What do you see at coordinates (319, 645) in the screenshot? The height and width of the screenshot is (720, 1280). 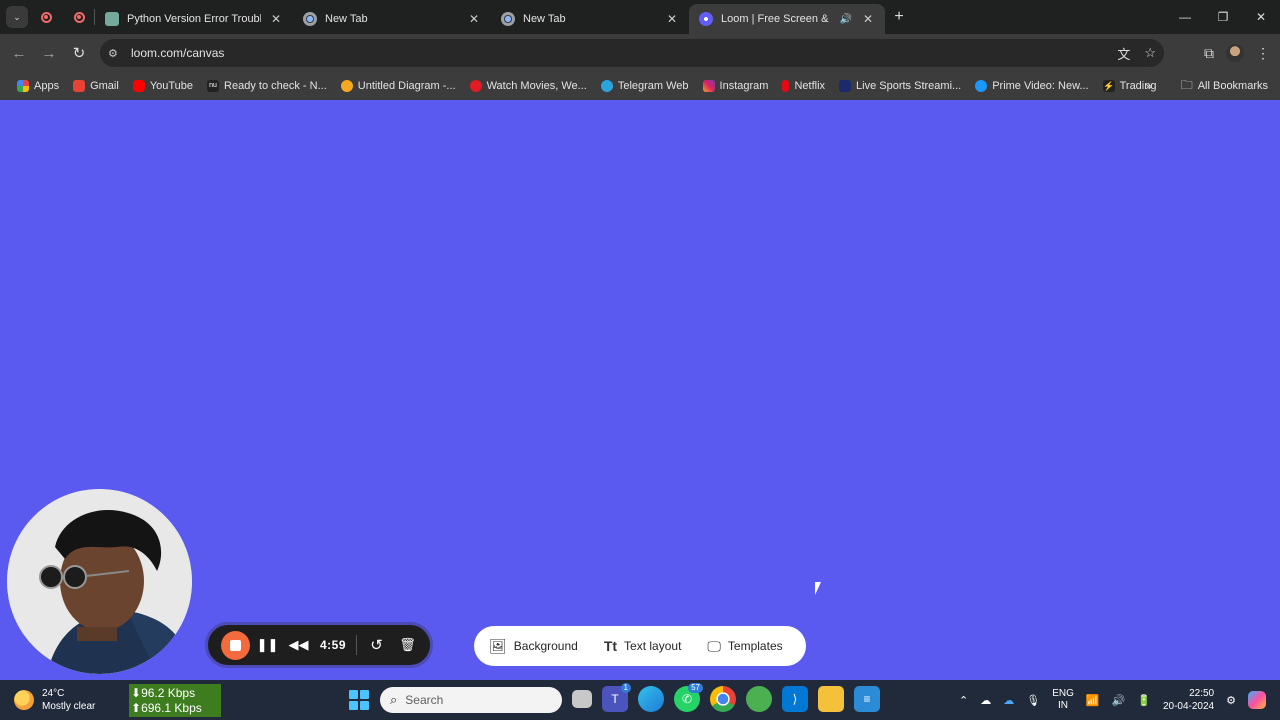 I see `recording-controls: ❚❚ ◀◀ 4:59 ↺ 🗑` at bounding box center [319, 645].